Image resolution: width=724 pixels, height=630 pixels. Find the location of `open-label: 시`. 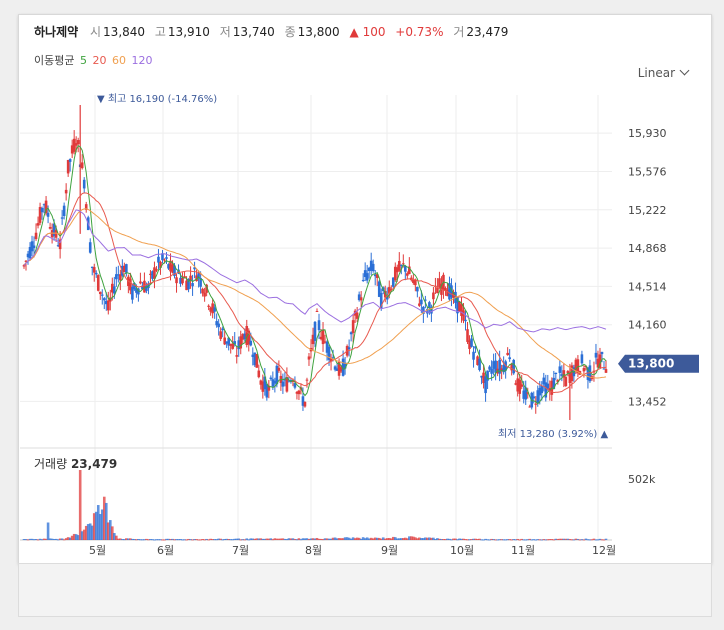

open-label: 시 is located at coordinates (96, 32).